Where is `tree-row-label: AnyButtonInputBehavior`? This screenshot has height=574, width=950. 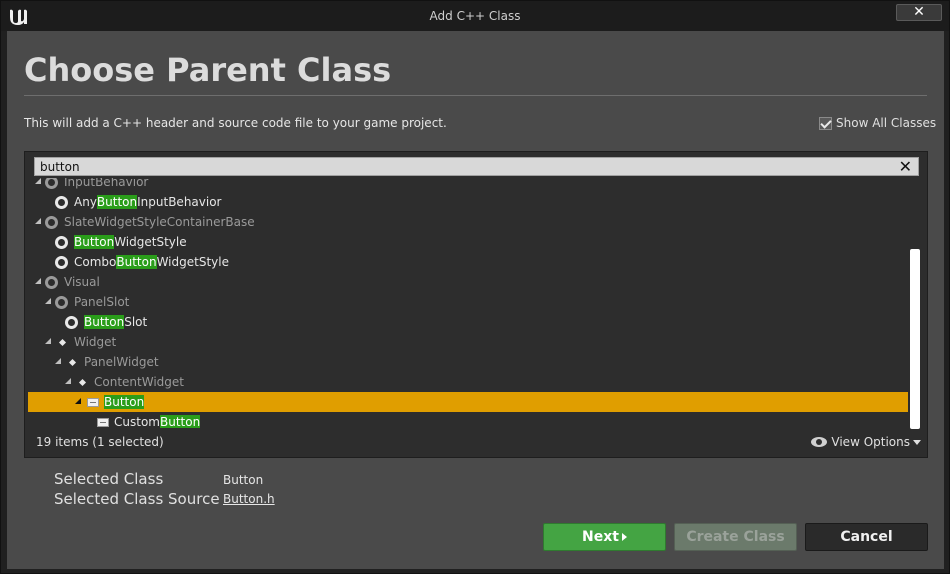
tree-row-label: AnyButtonInputBehavior is located at coordinates (148, 202).